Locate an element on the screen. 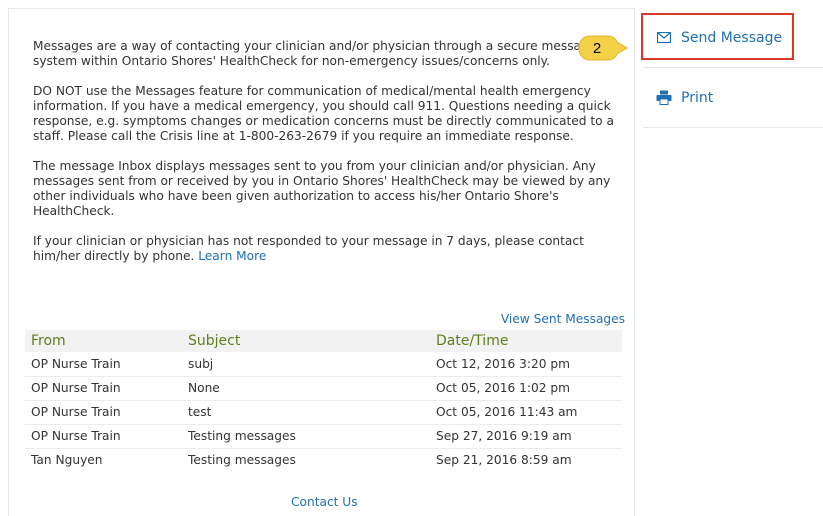 The height and width of the screenshot is (516, 823). table-row: OP Nurse Train None Oct 05, 2016 1:02 pm is located at coordinates (323, 388).